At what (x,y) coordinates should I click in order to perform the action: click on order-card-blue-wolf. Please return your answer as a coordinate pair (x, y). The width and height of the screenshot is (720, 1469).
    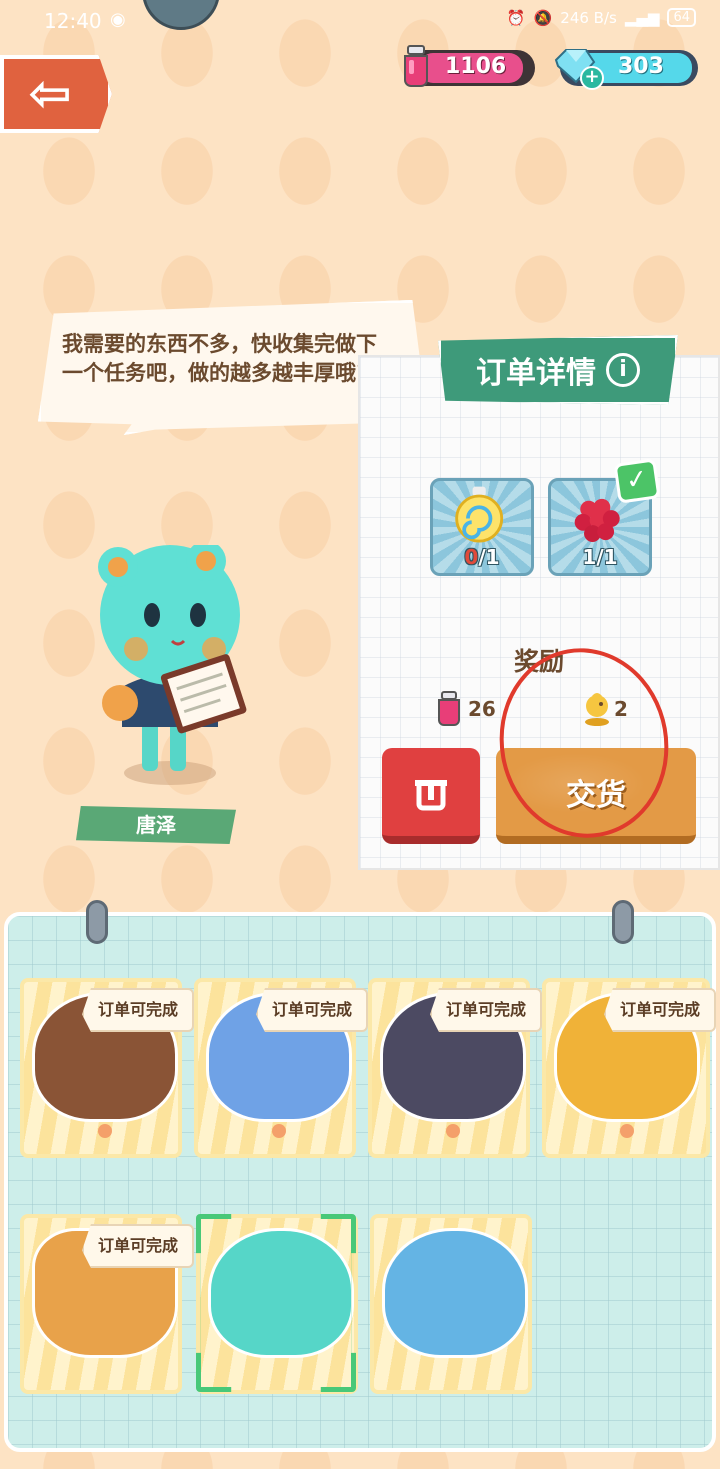
    Looking at the image, I should click on (451, 1304).